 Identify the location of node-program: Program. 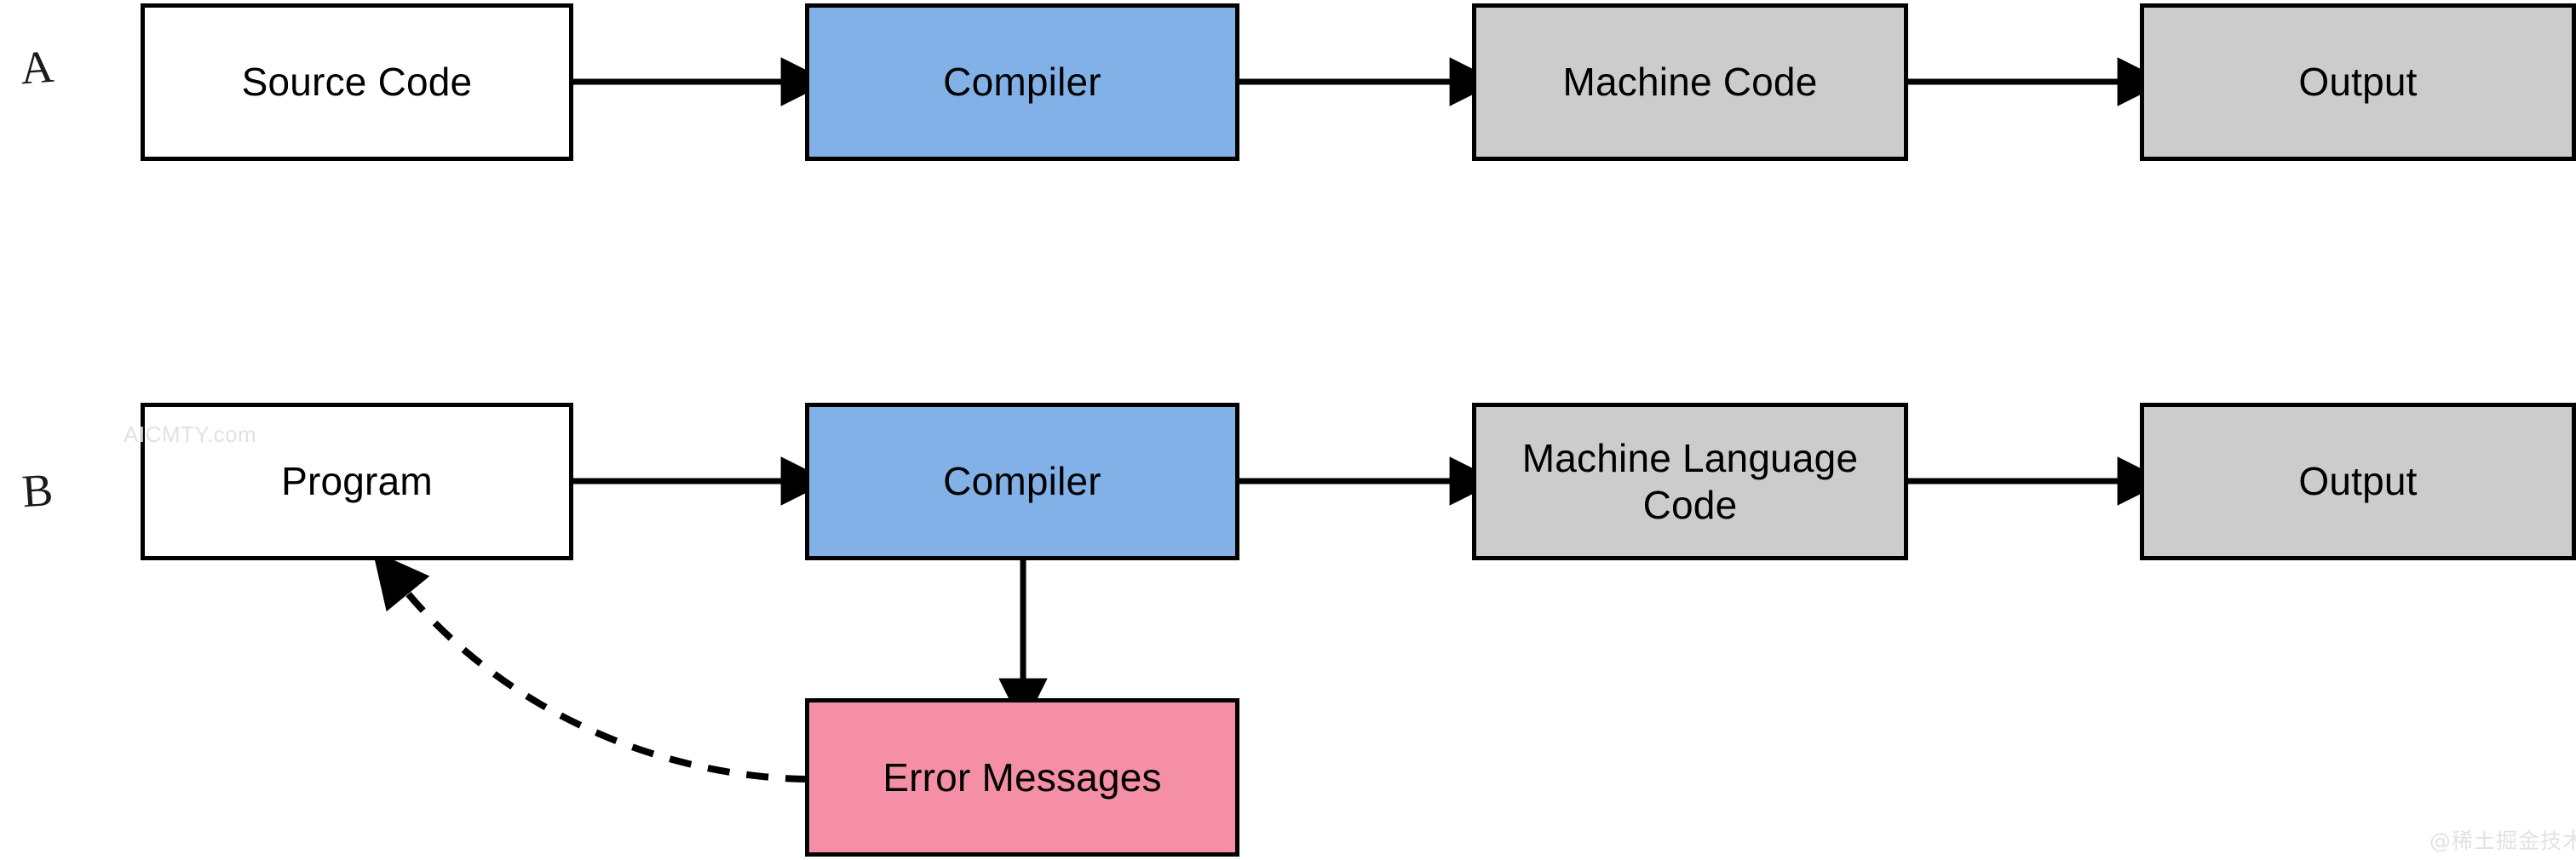
(357, 482).